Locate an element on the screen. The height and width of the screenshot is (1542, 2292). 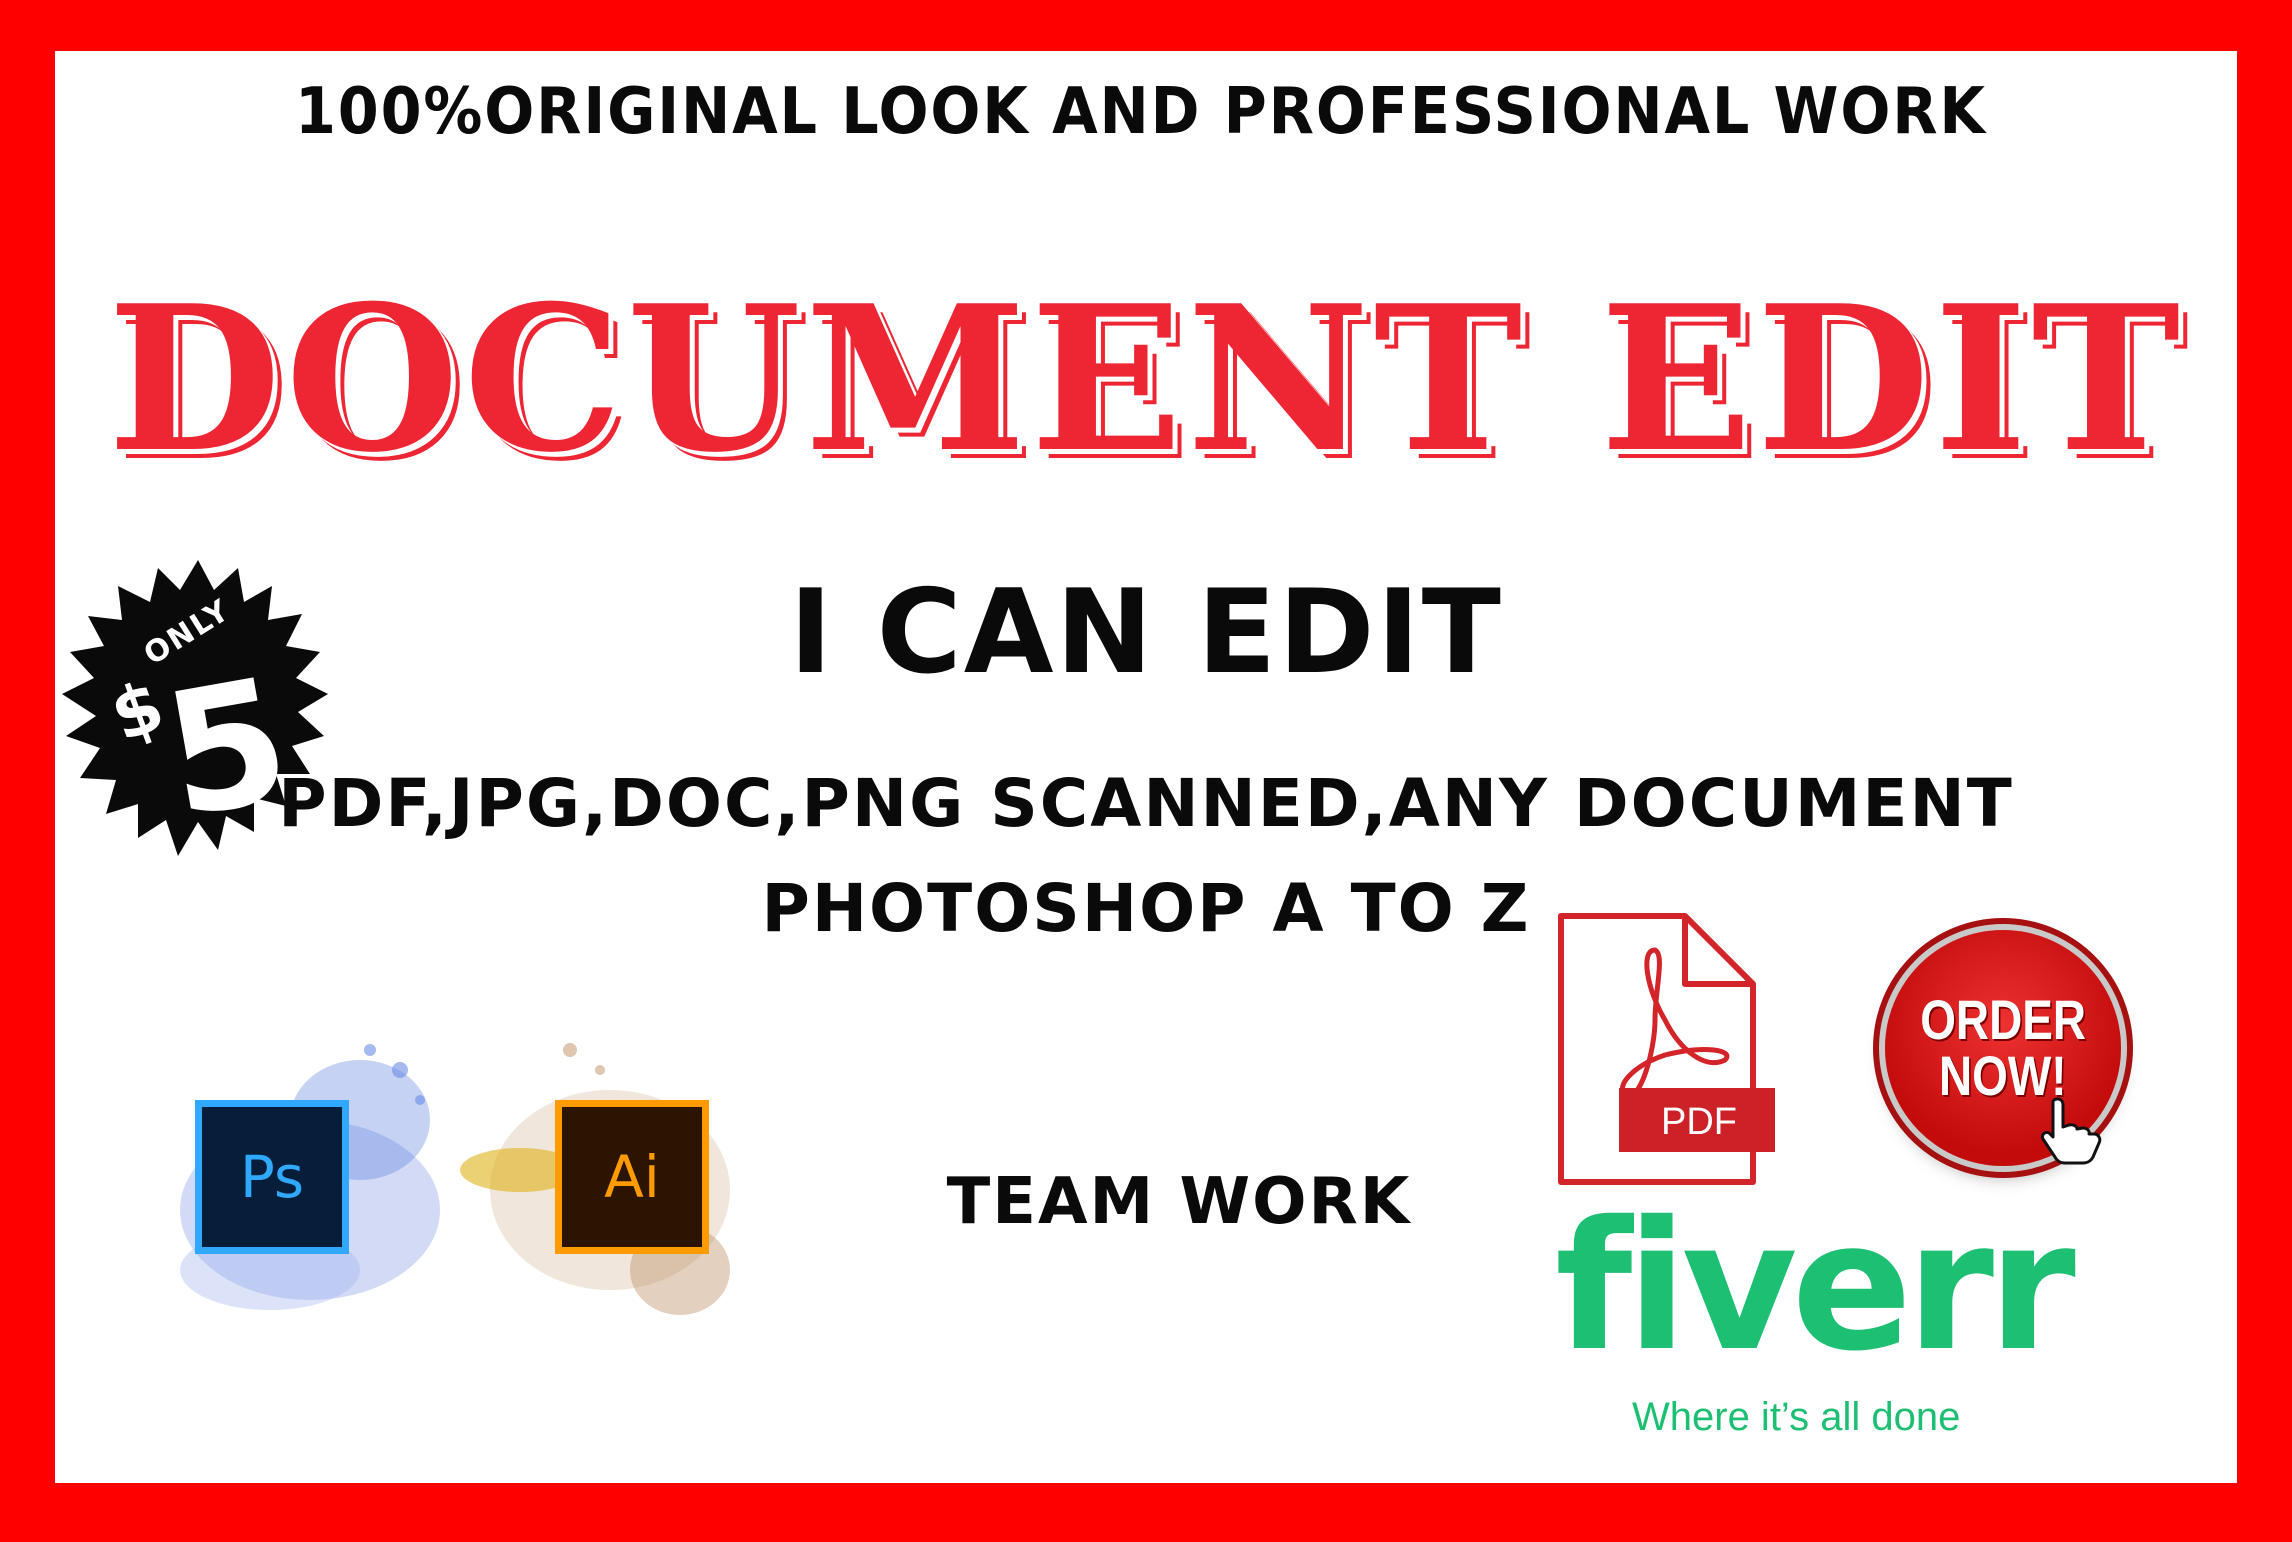
photoshop-line: PHOTOSHOP A TO Z is located at coordinates (1146, 908).